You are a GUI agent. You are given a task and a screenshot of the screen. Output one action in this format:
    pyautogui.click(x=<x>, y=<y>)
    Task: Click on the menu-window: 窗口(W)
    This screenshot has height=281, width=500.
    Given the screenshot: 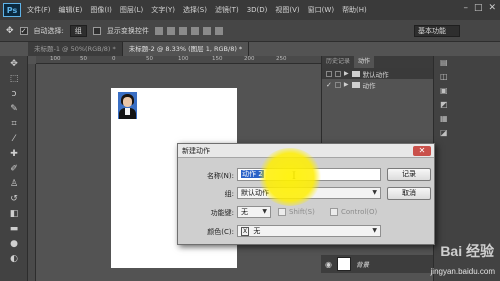 What is the action you would take?
    pyautogui.click(x=321, y=10)
    